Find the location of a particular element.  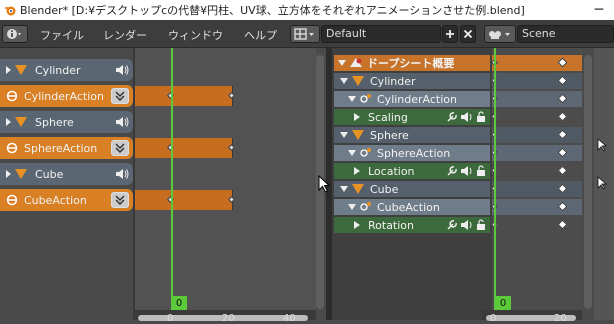

nla-channel-object: Sphere is located at coordinates (66, 122).